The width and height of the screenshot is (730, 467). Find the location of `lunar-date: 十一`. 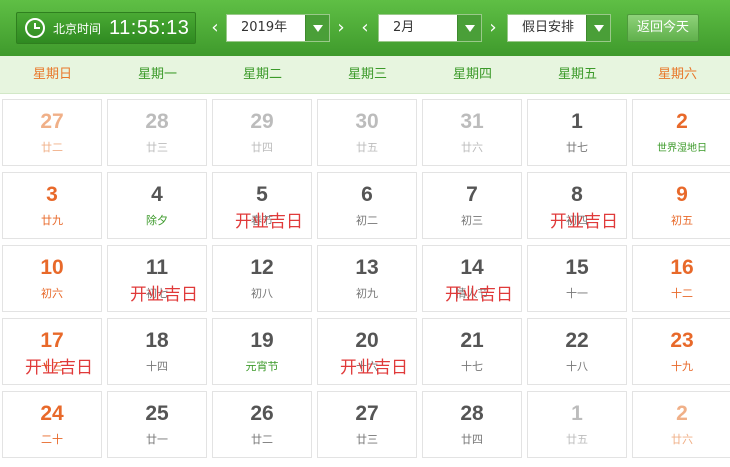

lunar-date: 十一 is located at coordinates (577, 293).